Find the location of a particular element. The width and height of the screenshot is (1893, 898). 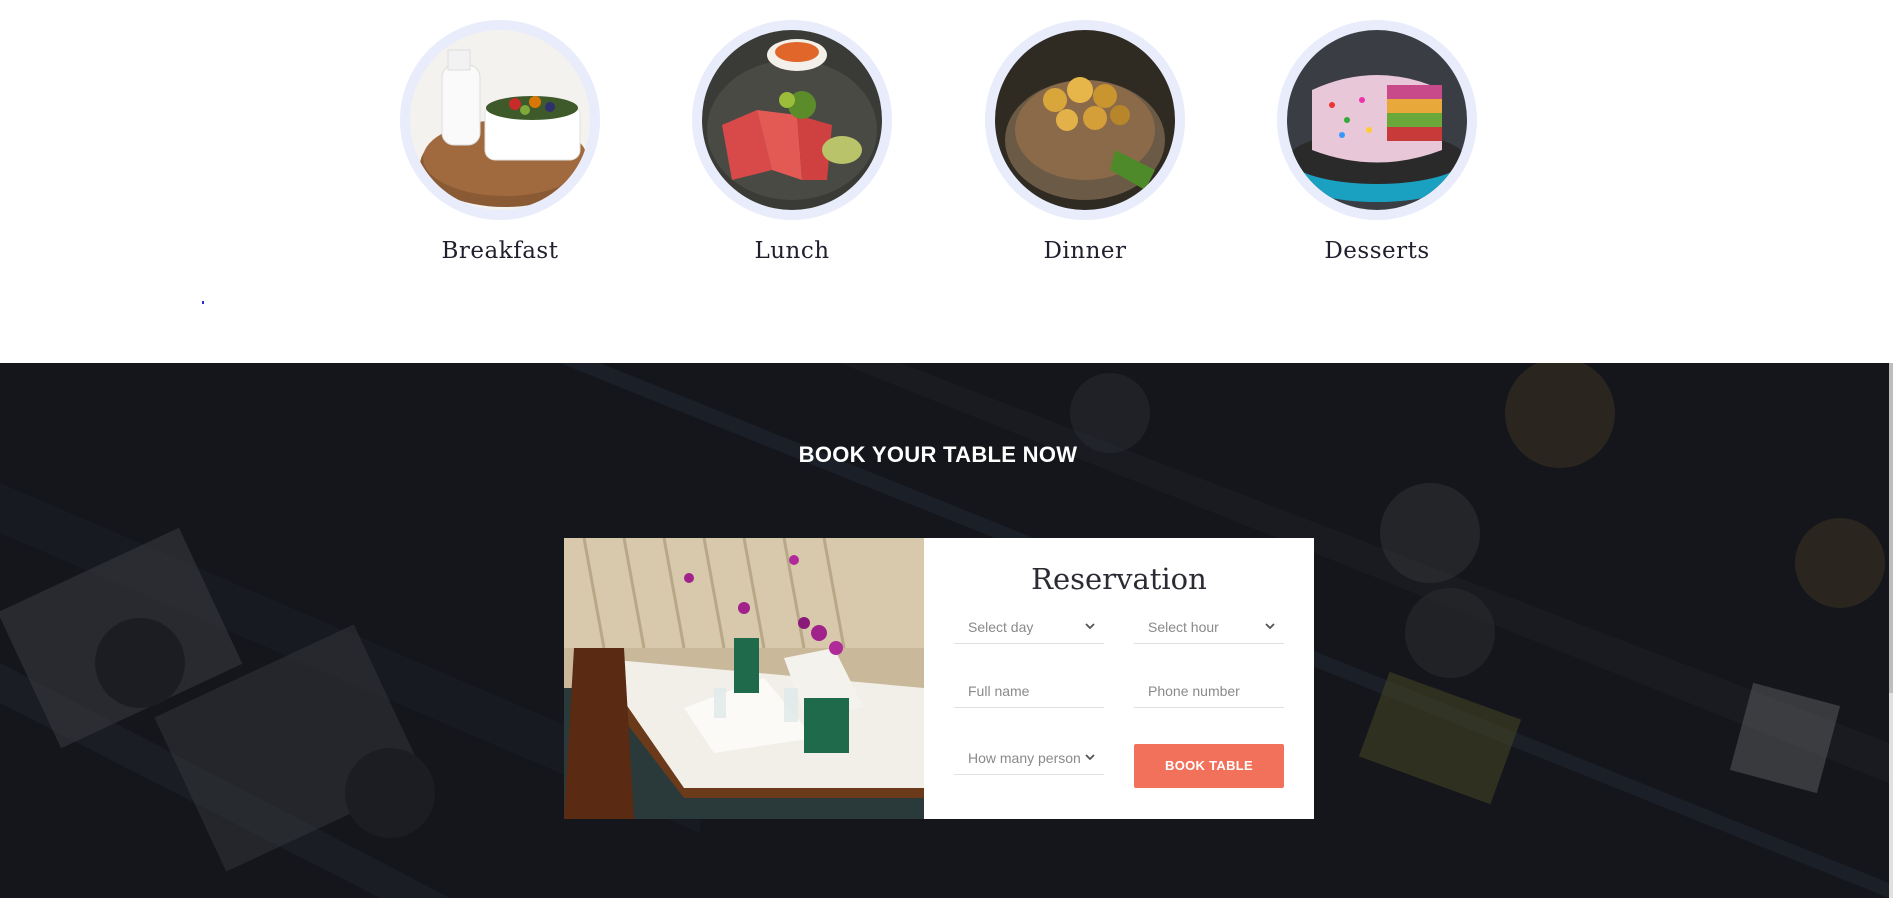

table-setting-photo is located at coordinates (744, 678).